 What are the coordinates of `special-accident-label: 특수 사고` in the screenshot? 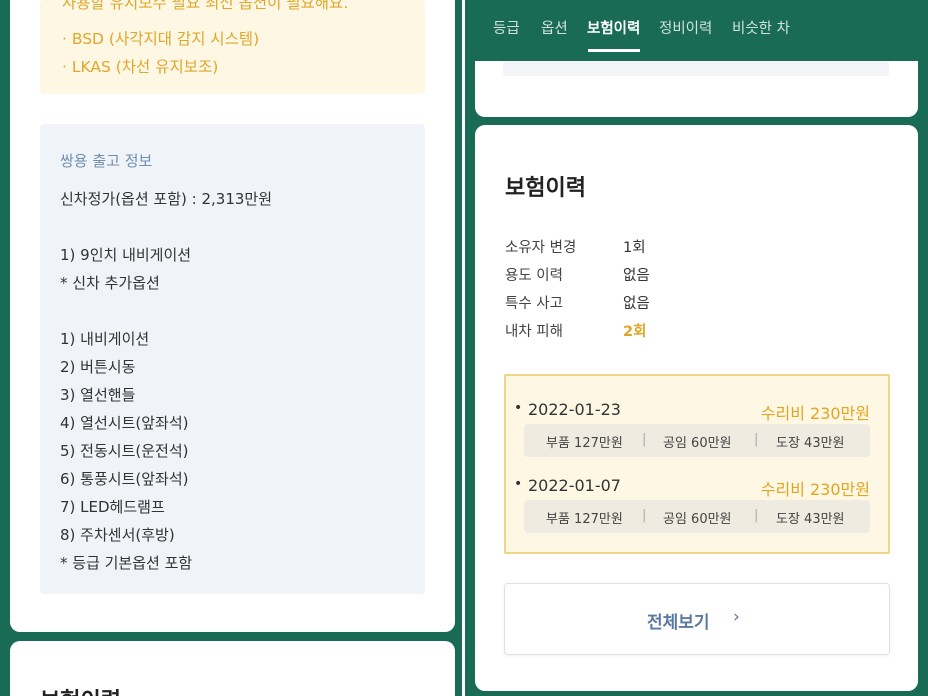 It's located at (534, 304).